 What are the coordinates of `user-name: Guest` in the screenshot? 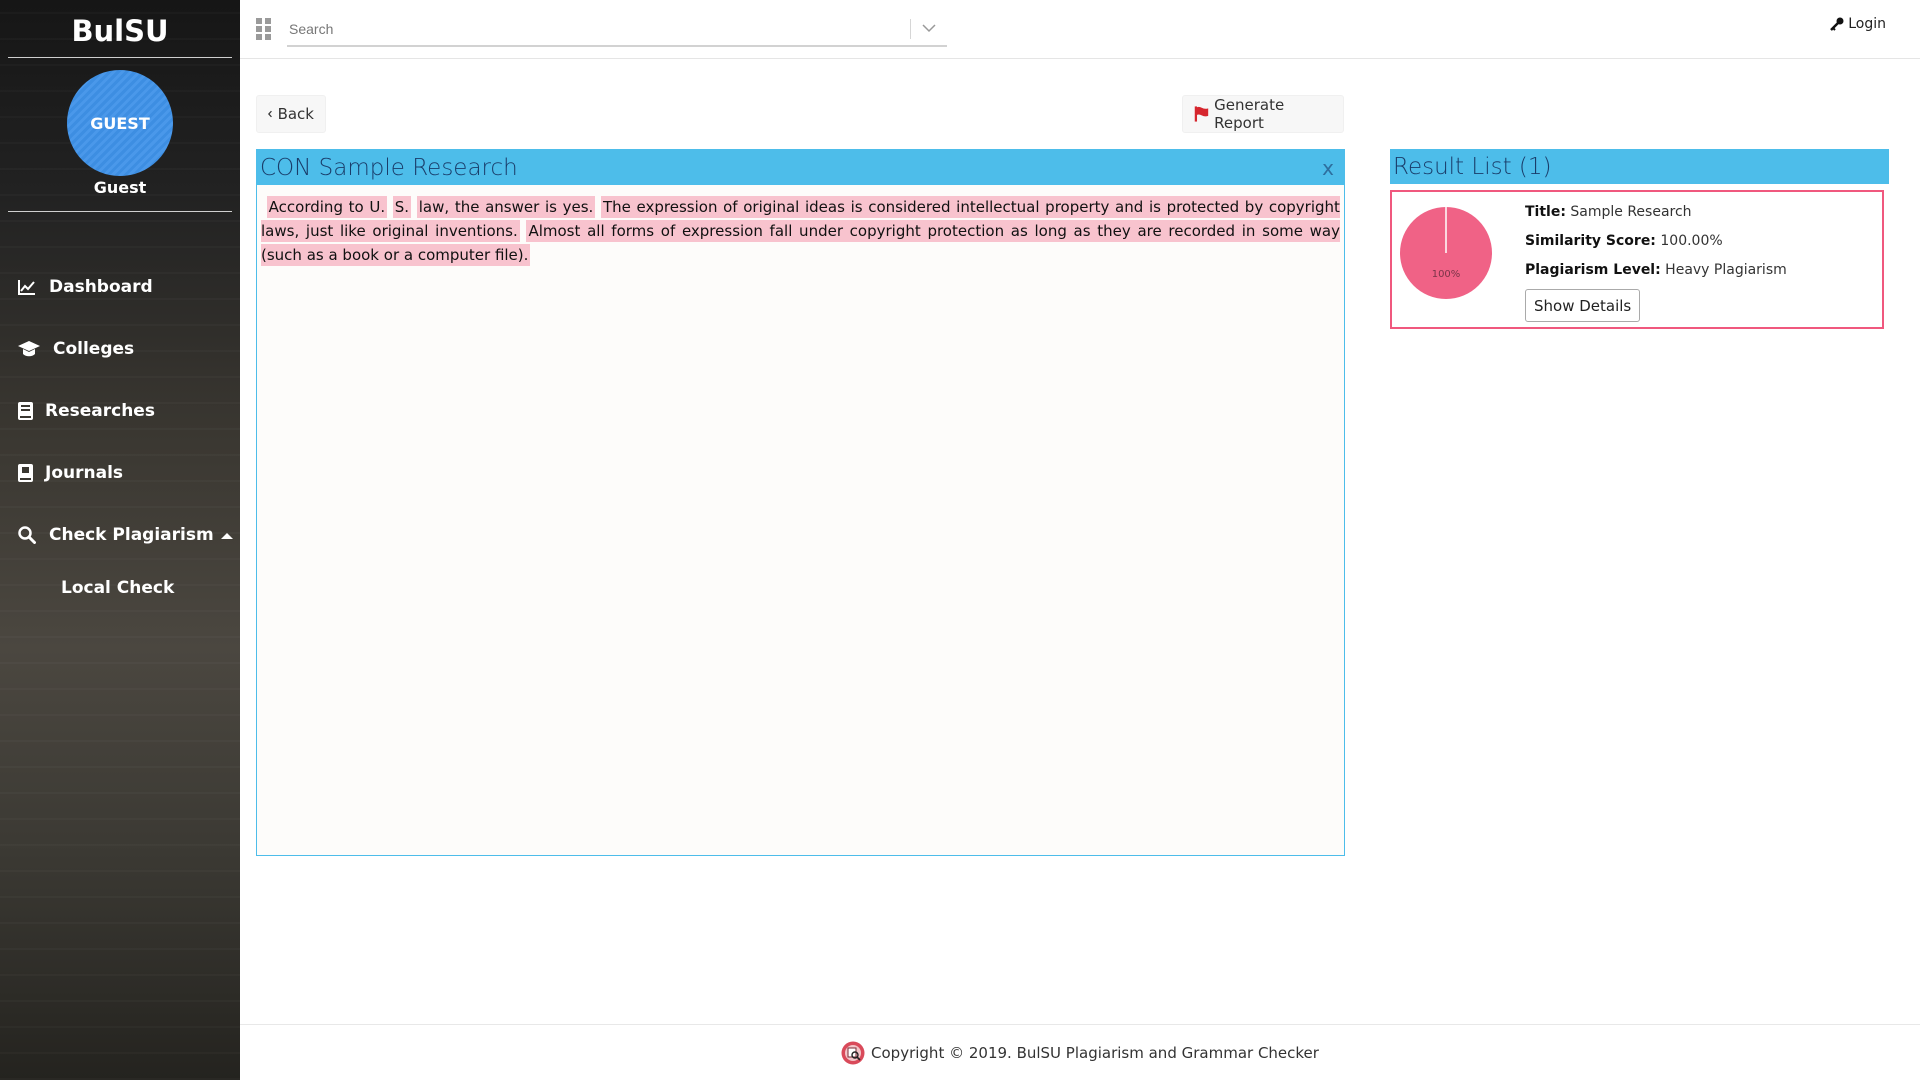 It's located at (120, 195).